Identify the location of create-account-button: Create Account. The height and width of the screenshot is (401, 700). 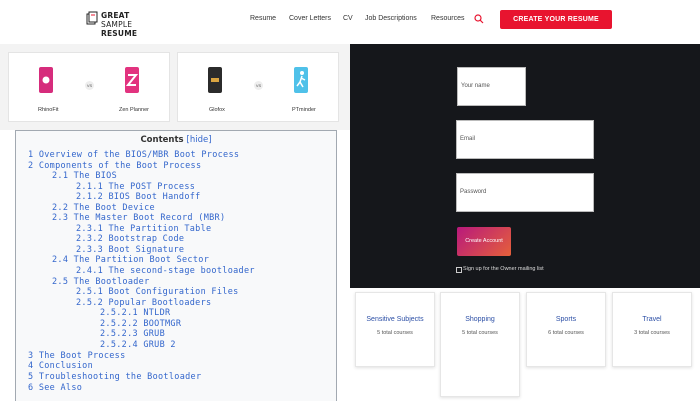
(484, 241).